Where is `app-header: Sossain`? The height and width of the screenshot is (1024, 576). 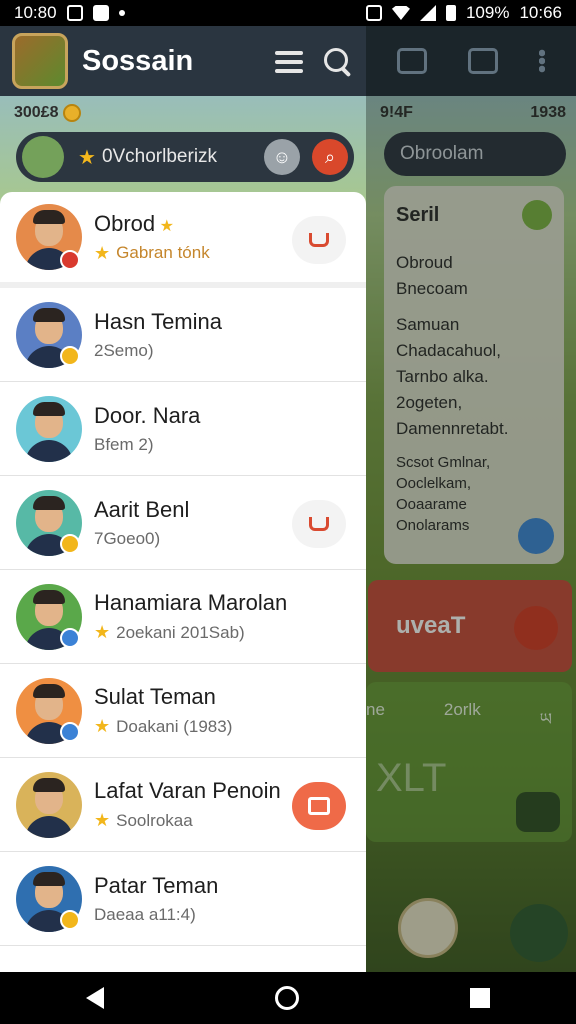
app-header: Sossain is located at coordinates (183, 61).